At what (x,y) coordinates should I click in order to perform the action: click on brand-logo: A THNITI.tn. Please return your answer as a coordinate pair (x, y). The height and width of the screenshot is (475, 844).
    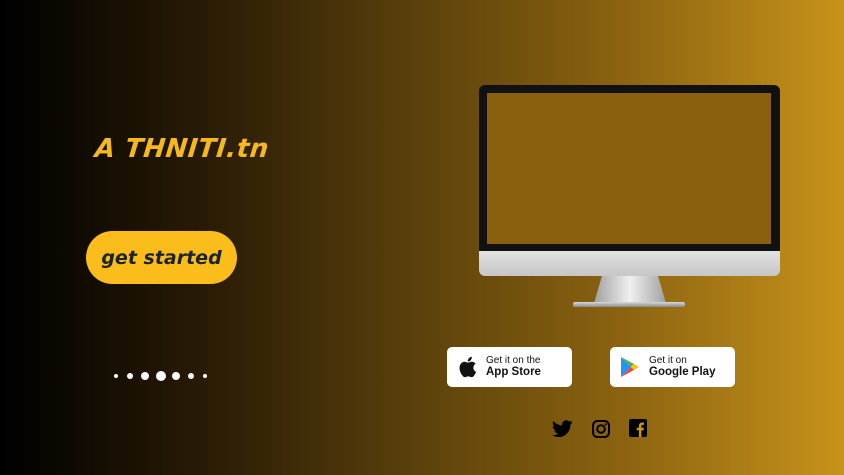
    Looking at the image, I should click on (181, 149).